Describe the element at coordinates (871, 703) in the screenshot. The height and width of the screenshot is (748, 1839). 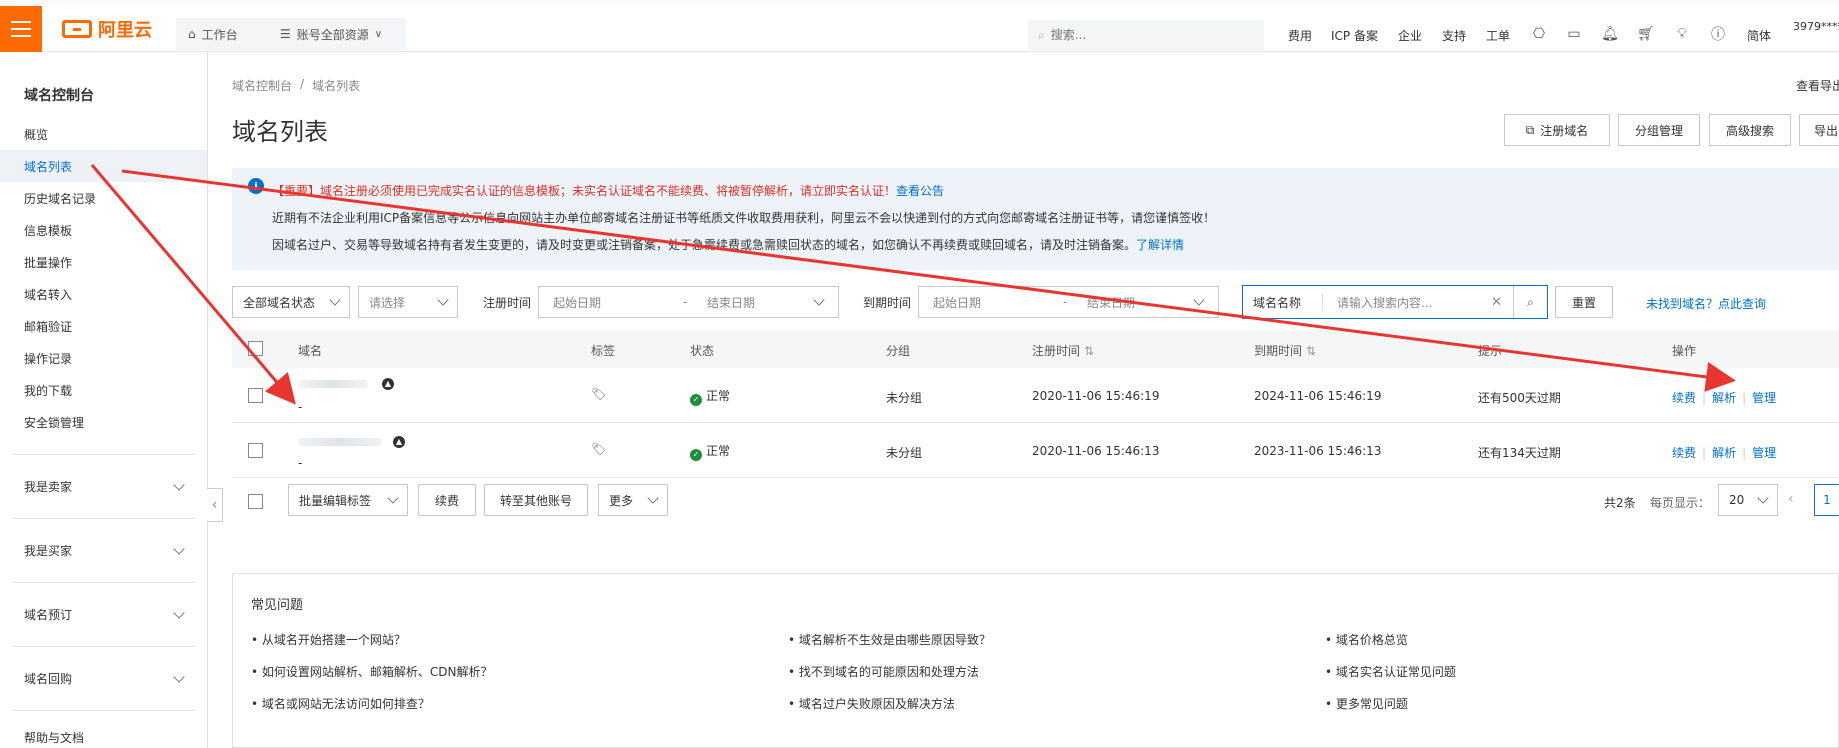
I see `faq-link: • 域名过户失败原因及解决方法` at that location.